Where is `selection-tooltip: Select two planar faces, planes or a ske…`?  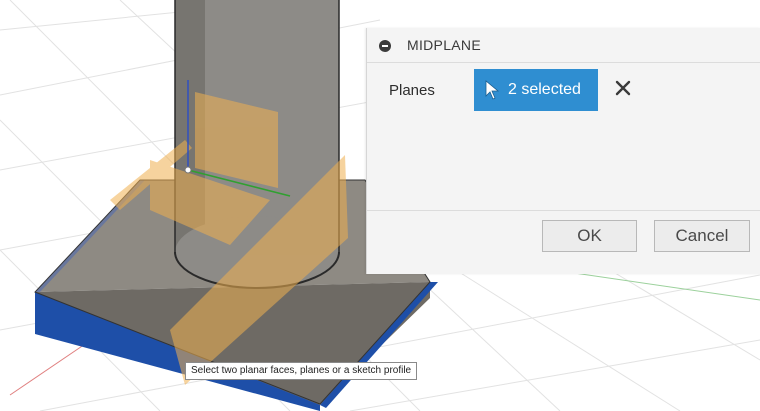 selection-tooltip: Select two planar faces, planes or a ske… is located at coordinates (301, 371).